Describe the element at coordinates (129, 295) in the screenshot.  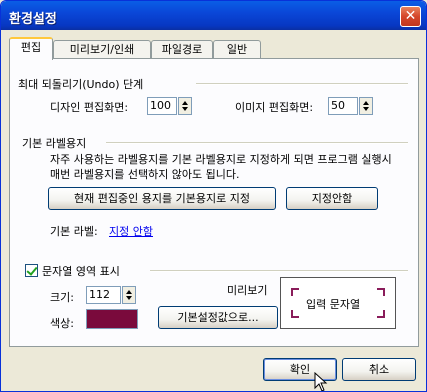
I see `size-spinner` at that location.